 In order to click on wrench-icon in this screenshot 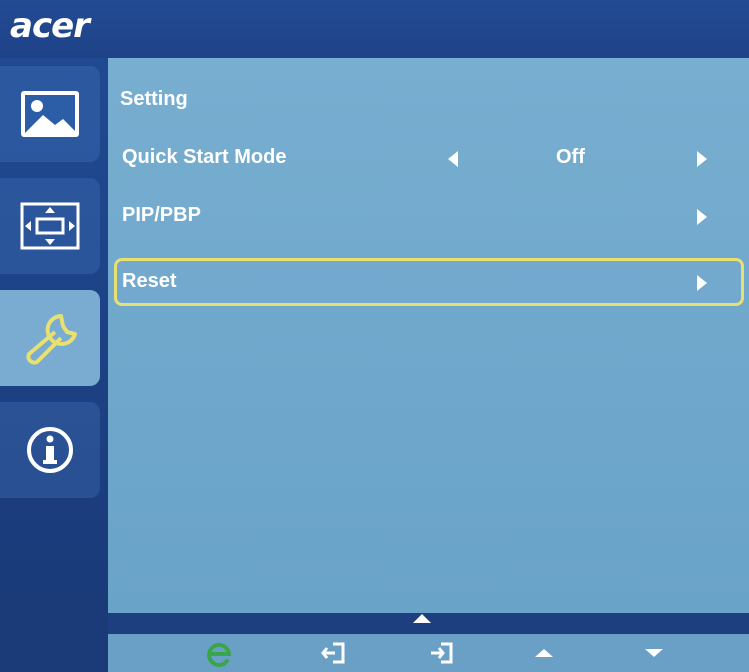, I will do `click(51, 339)`.